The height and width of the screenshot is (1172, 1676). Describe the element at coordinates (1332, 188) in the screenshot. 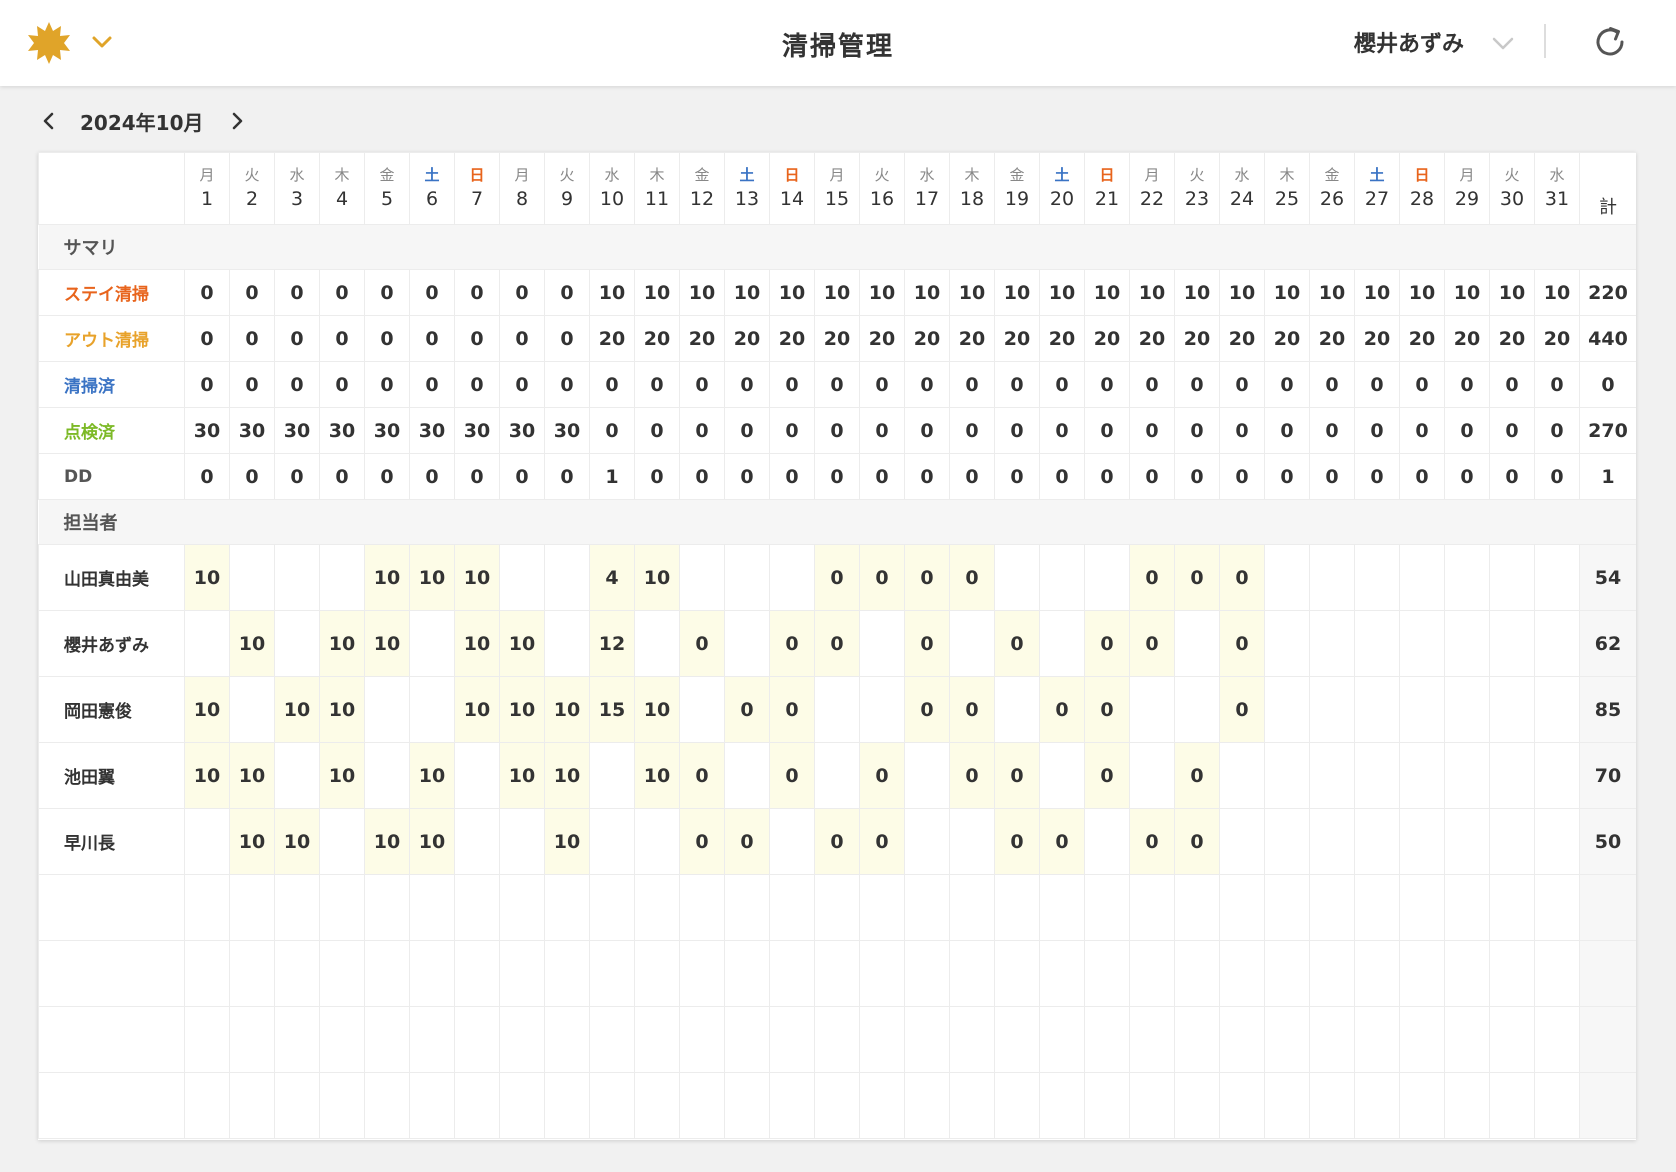

I see `day-header: 金 26` at that location.